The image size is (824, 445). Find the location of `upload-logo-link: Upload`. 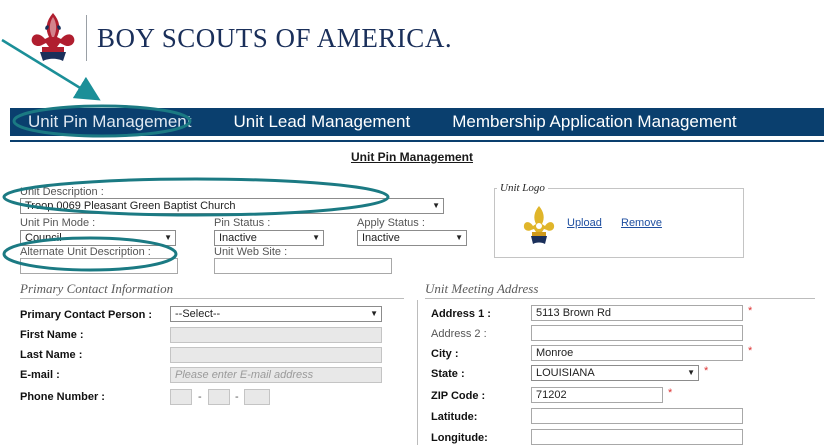

upload-logo-link: Upload is located at coordinates (584, 223).